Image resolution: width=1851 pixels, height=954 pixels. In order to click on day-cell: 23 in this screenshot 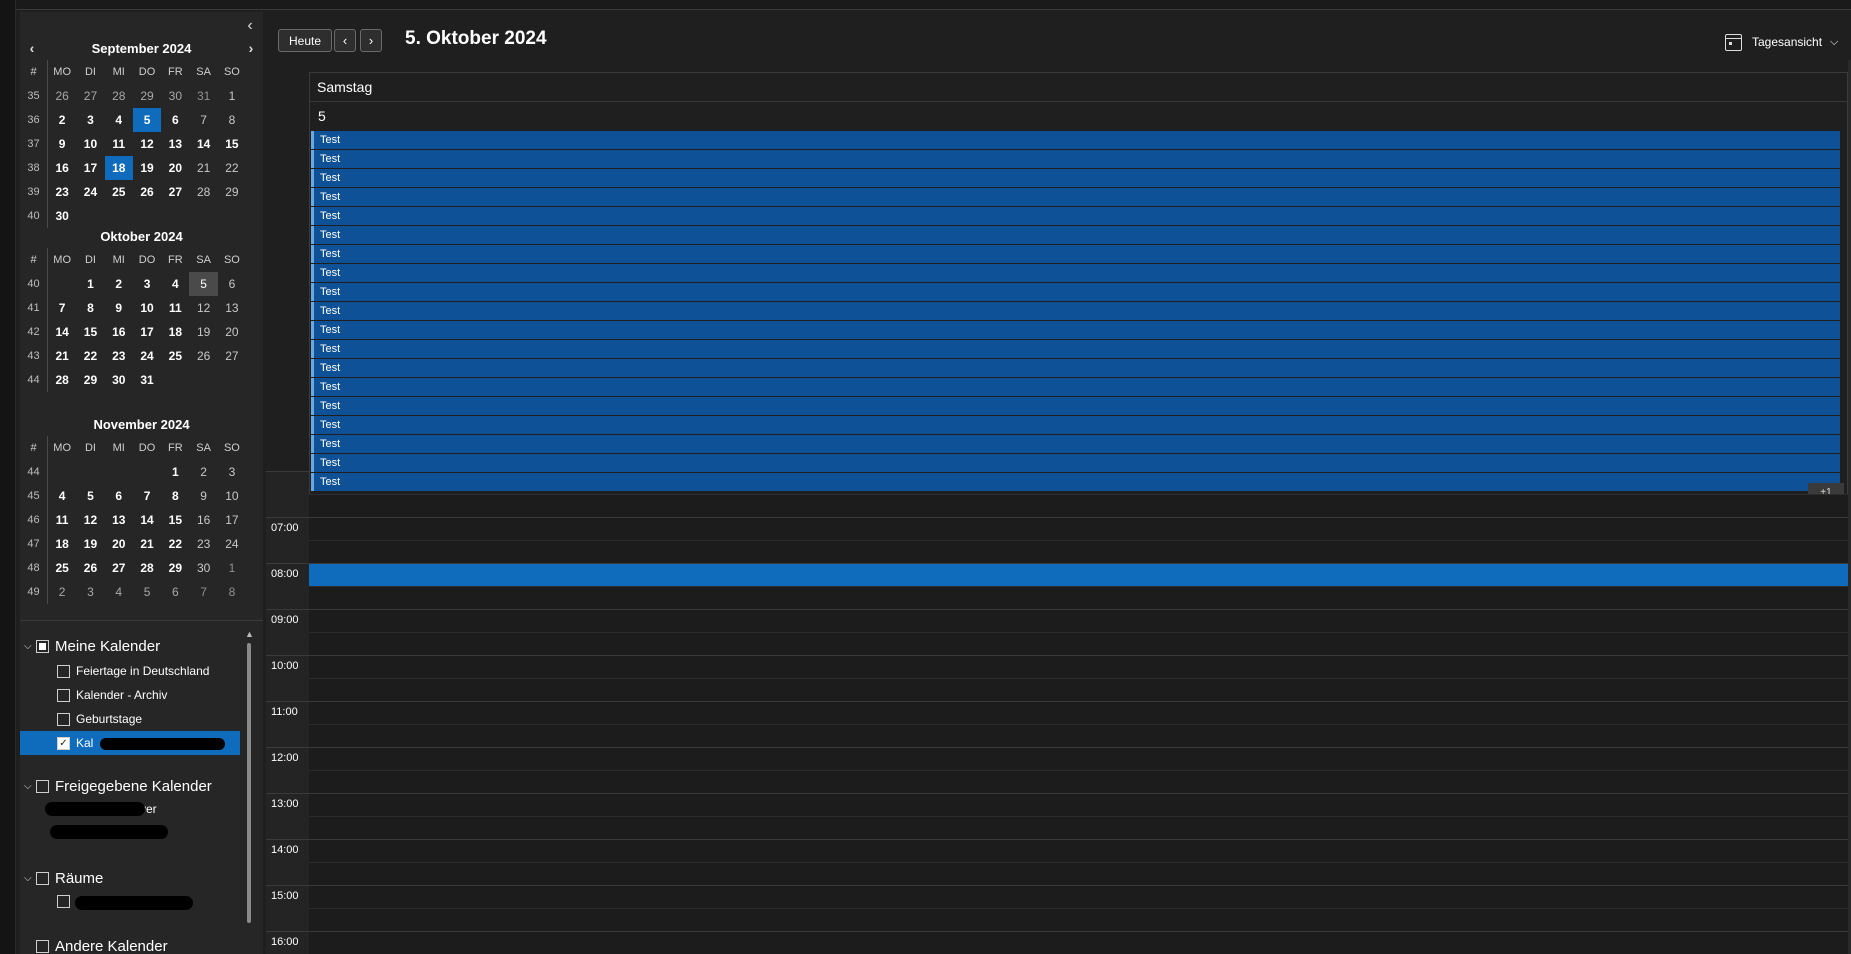, I will do `click(203, 544)`.